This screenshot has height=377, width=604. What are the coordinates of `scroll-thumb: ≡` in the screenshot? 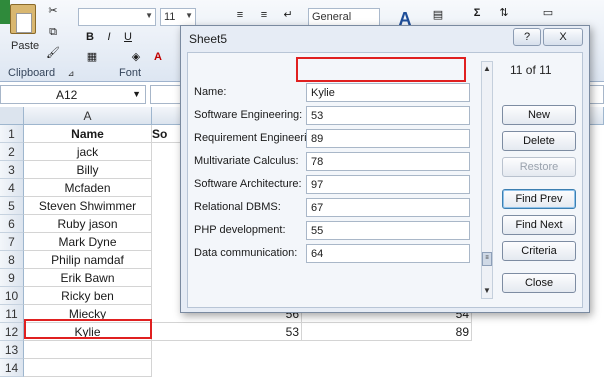 It's located at (487, 259).